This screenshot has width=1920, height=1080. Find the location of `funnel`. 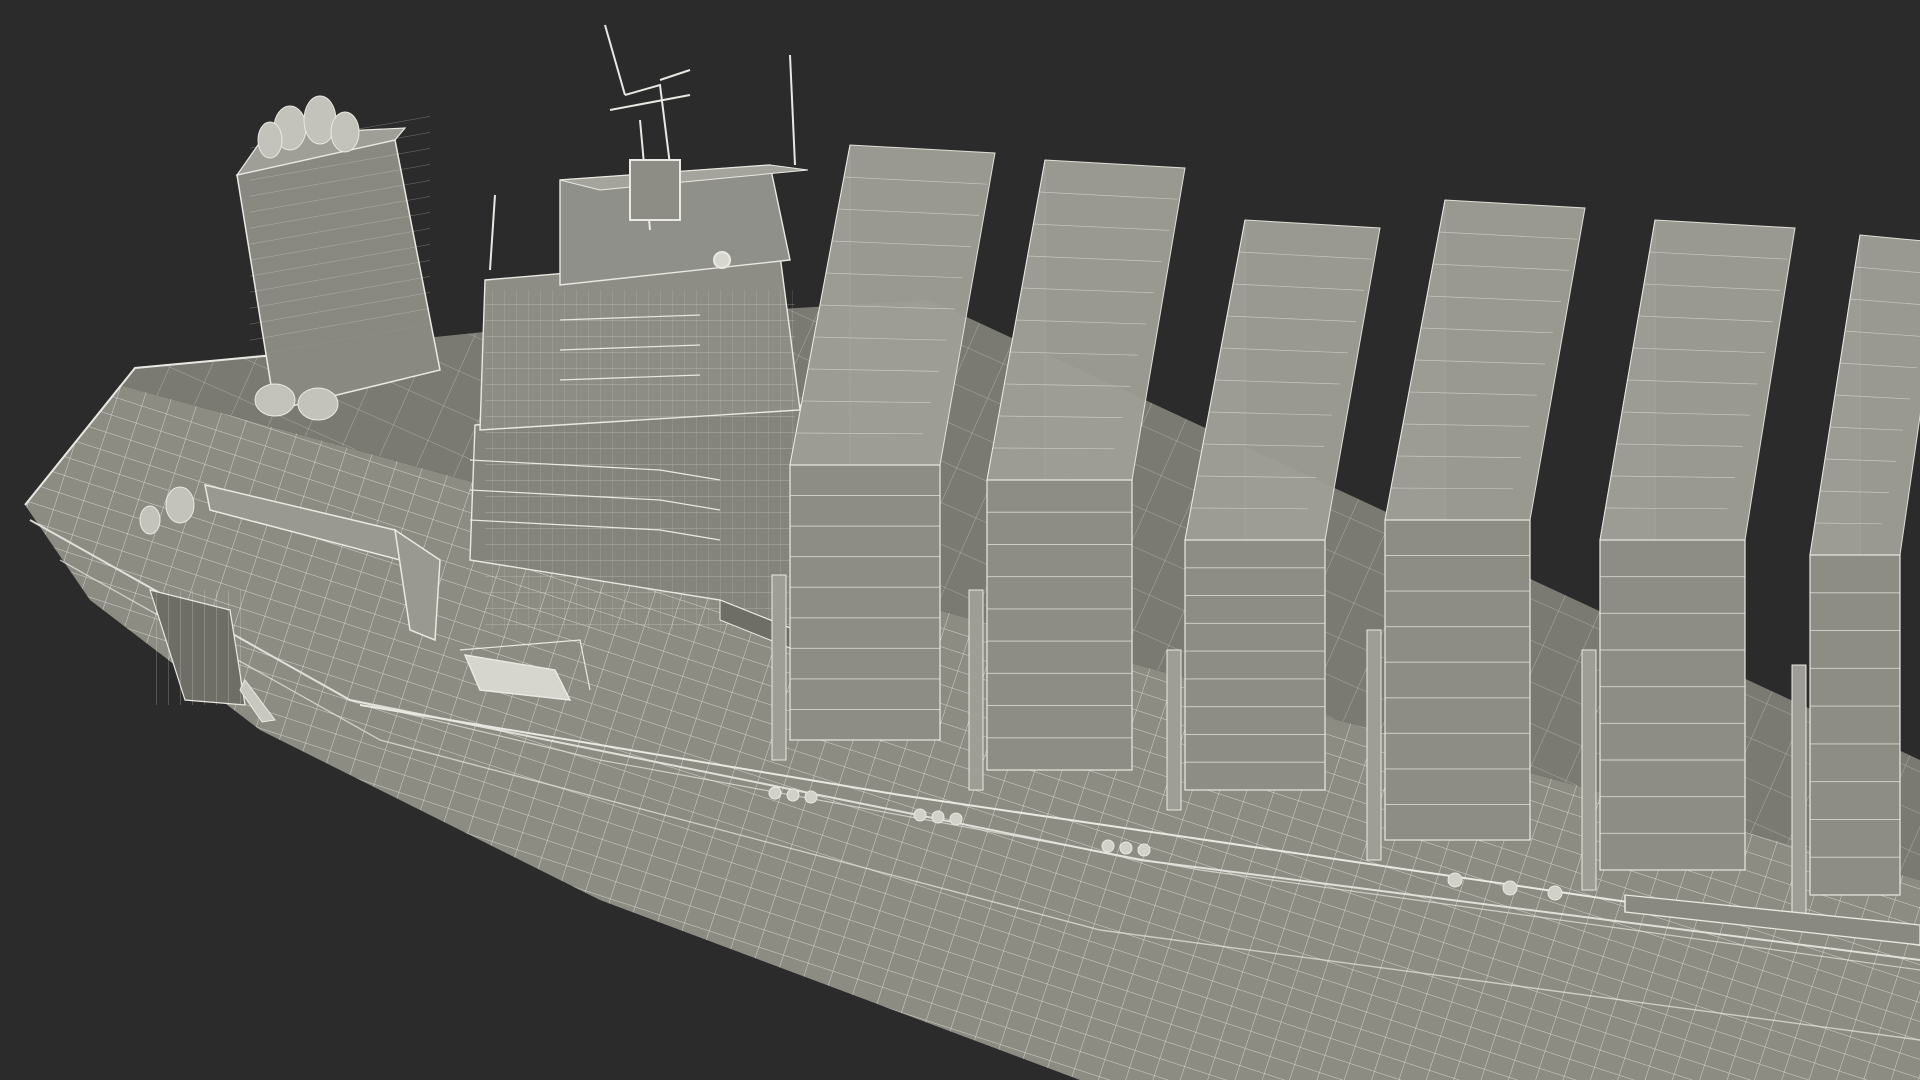

funnel is located at coordinates (338, 253).